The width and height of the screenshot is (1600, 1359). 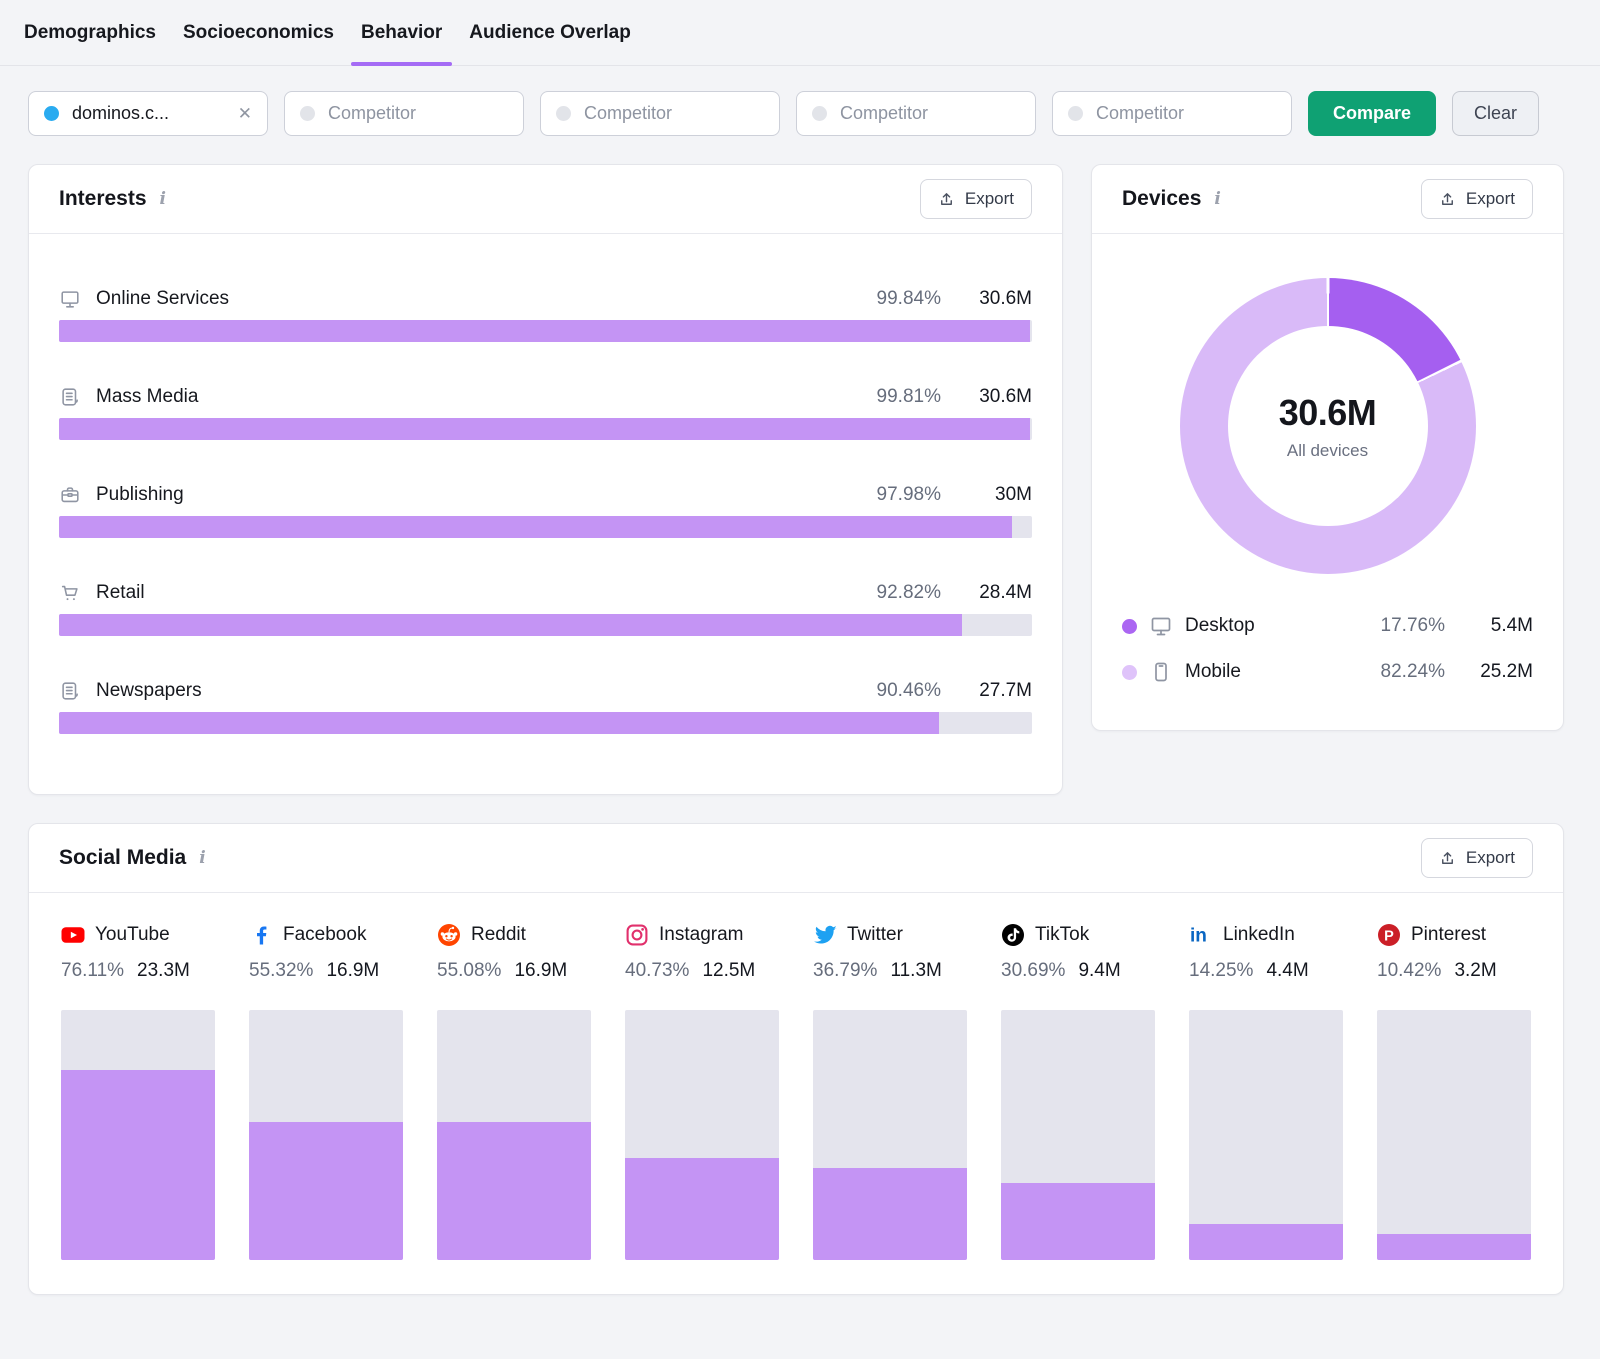 I want to click on social-column-youtube: YouTube 76.11% 23.3M, so click(x=138, y=1091).